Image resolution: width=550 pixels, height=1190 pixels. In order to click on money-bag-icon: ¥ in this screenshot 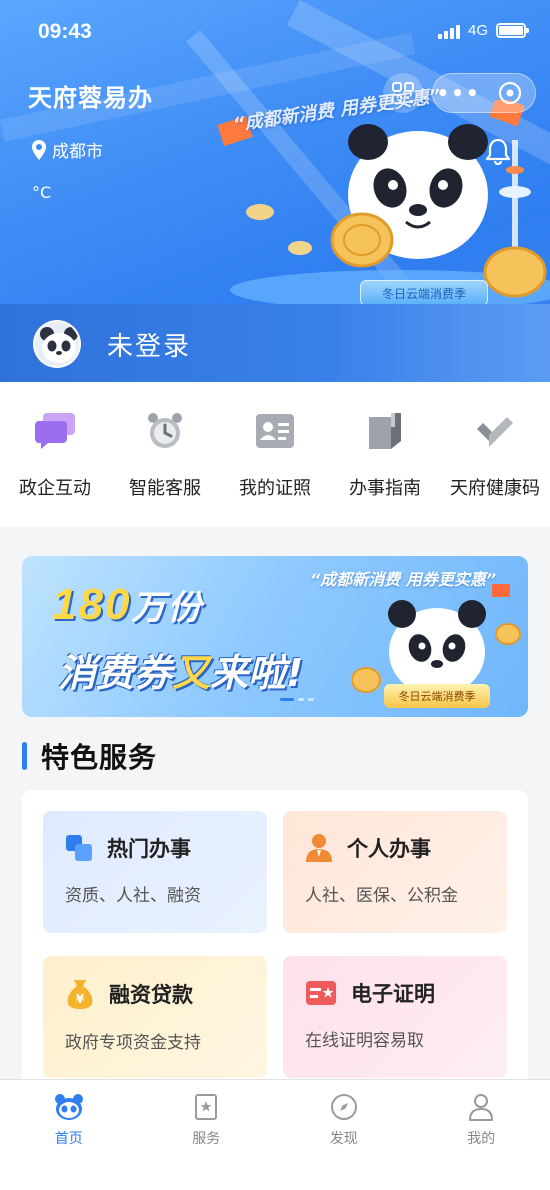, I will do `click(80, 994)`.